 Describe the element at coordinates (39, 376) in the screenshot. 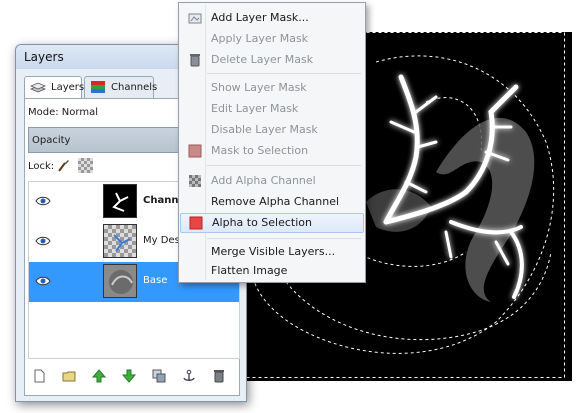

I see `new-layer-icon` at that location.